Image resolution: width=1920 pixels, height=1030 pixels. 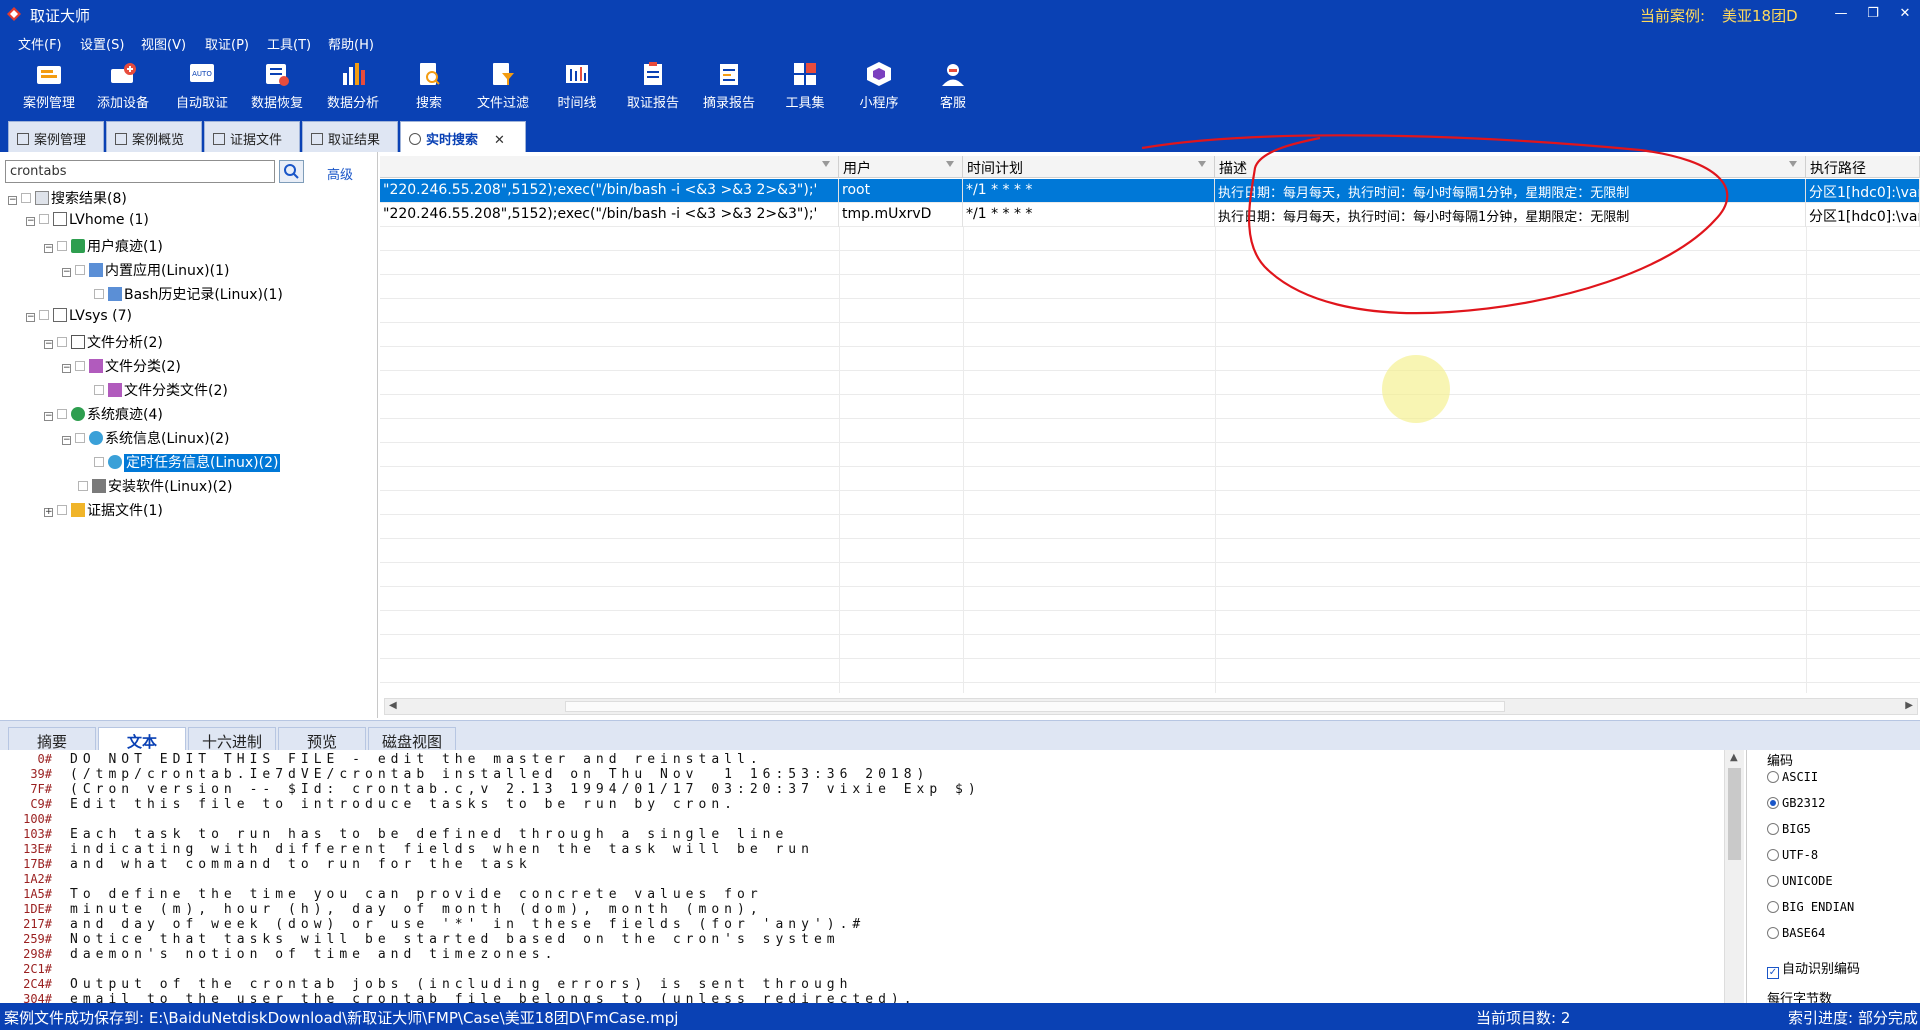 I want to click on horizontal-scrollbar: ◀ ▶, so click(x=1151, y=706).